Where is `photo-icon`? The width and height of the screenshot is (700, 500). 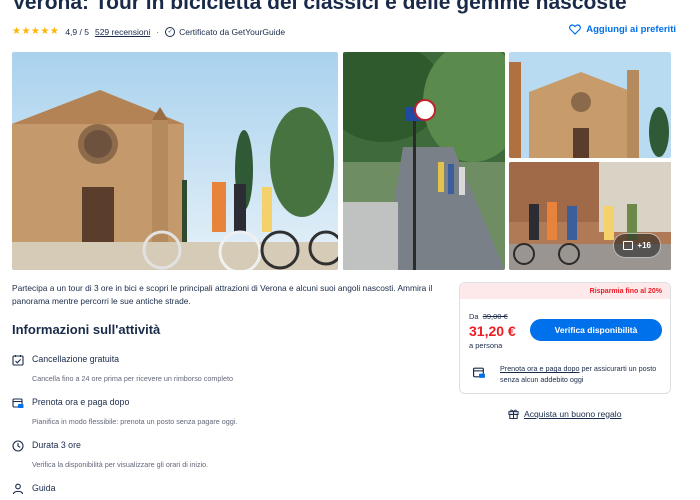 photo-icon is located at coordinates (628, 245).